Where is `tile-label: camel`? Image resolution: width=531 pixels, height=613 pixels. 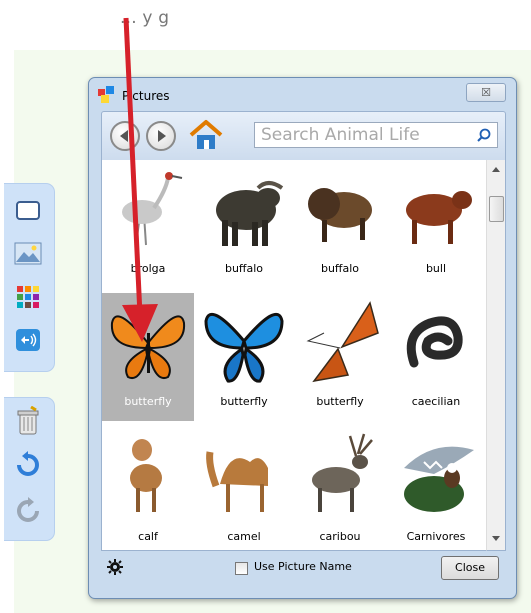
tile-label: camel is located at coordinates (244, 536).